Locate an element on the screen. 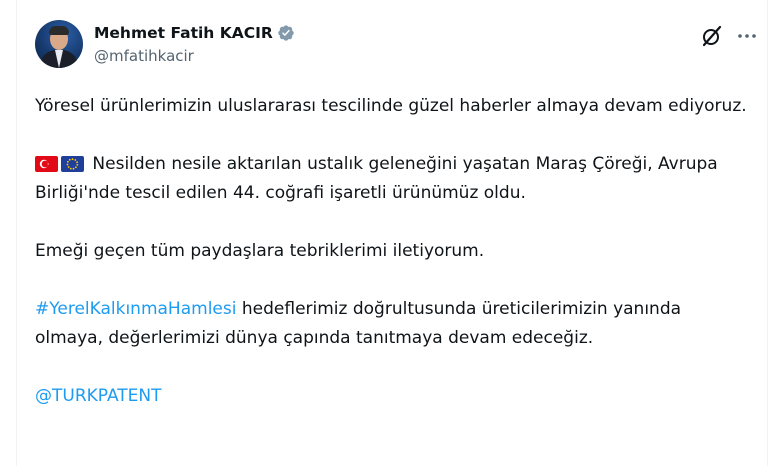 The width and height of the screenshot is (784, 466). tweet-header: Mehmet Fatih KACIR @mfatihkacir is located at coordinates (397, 46).